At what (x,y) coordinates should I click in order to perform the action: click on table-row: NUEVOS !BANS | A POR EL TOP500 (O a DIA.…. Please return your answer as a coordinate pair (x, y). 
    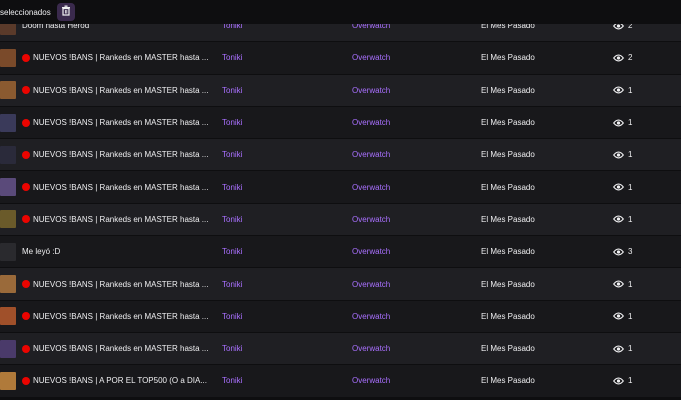
    Looking at the image, I should click on (340, 381).